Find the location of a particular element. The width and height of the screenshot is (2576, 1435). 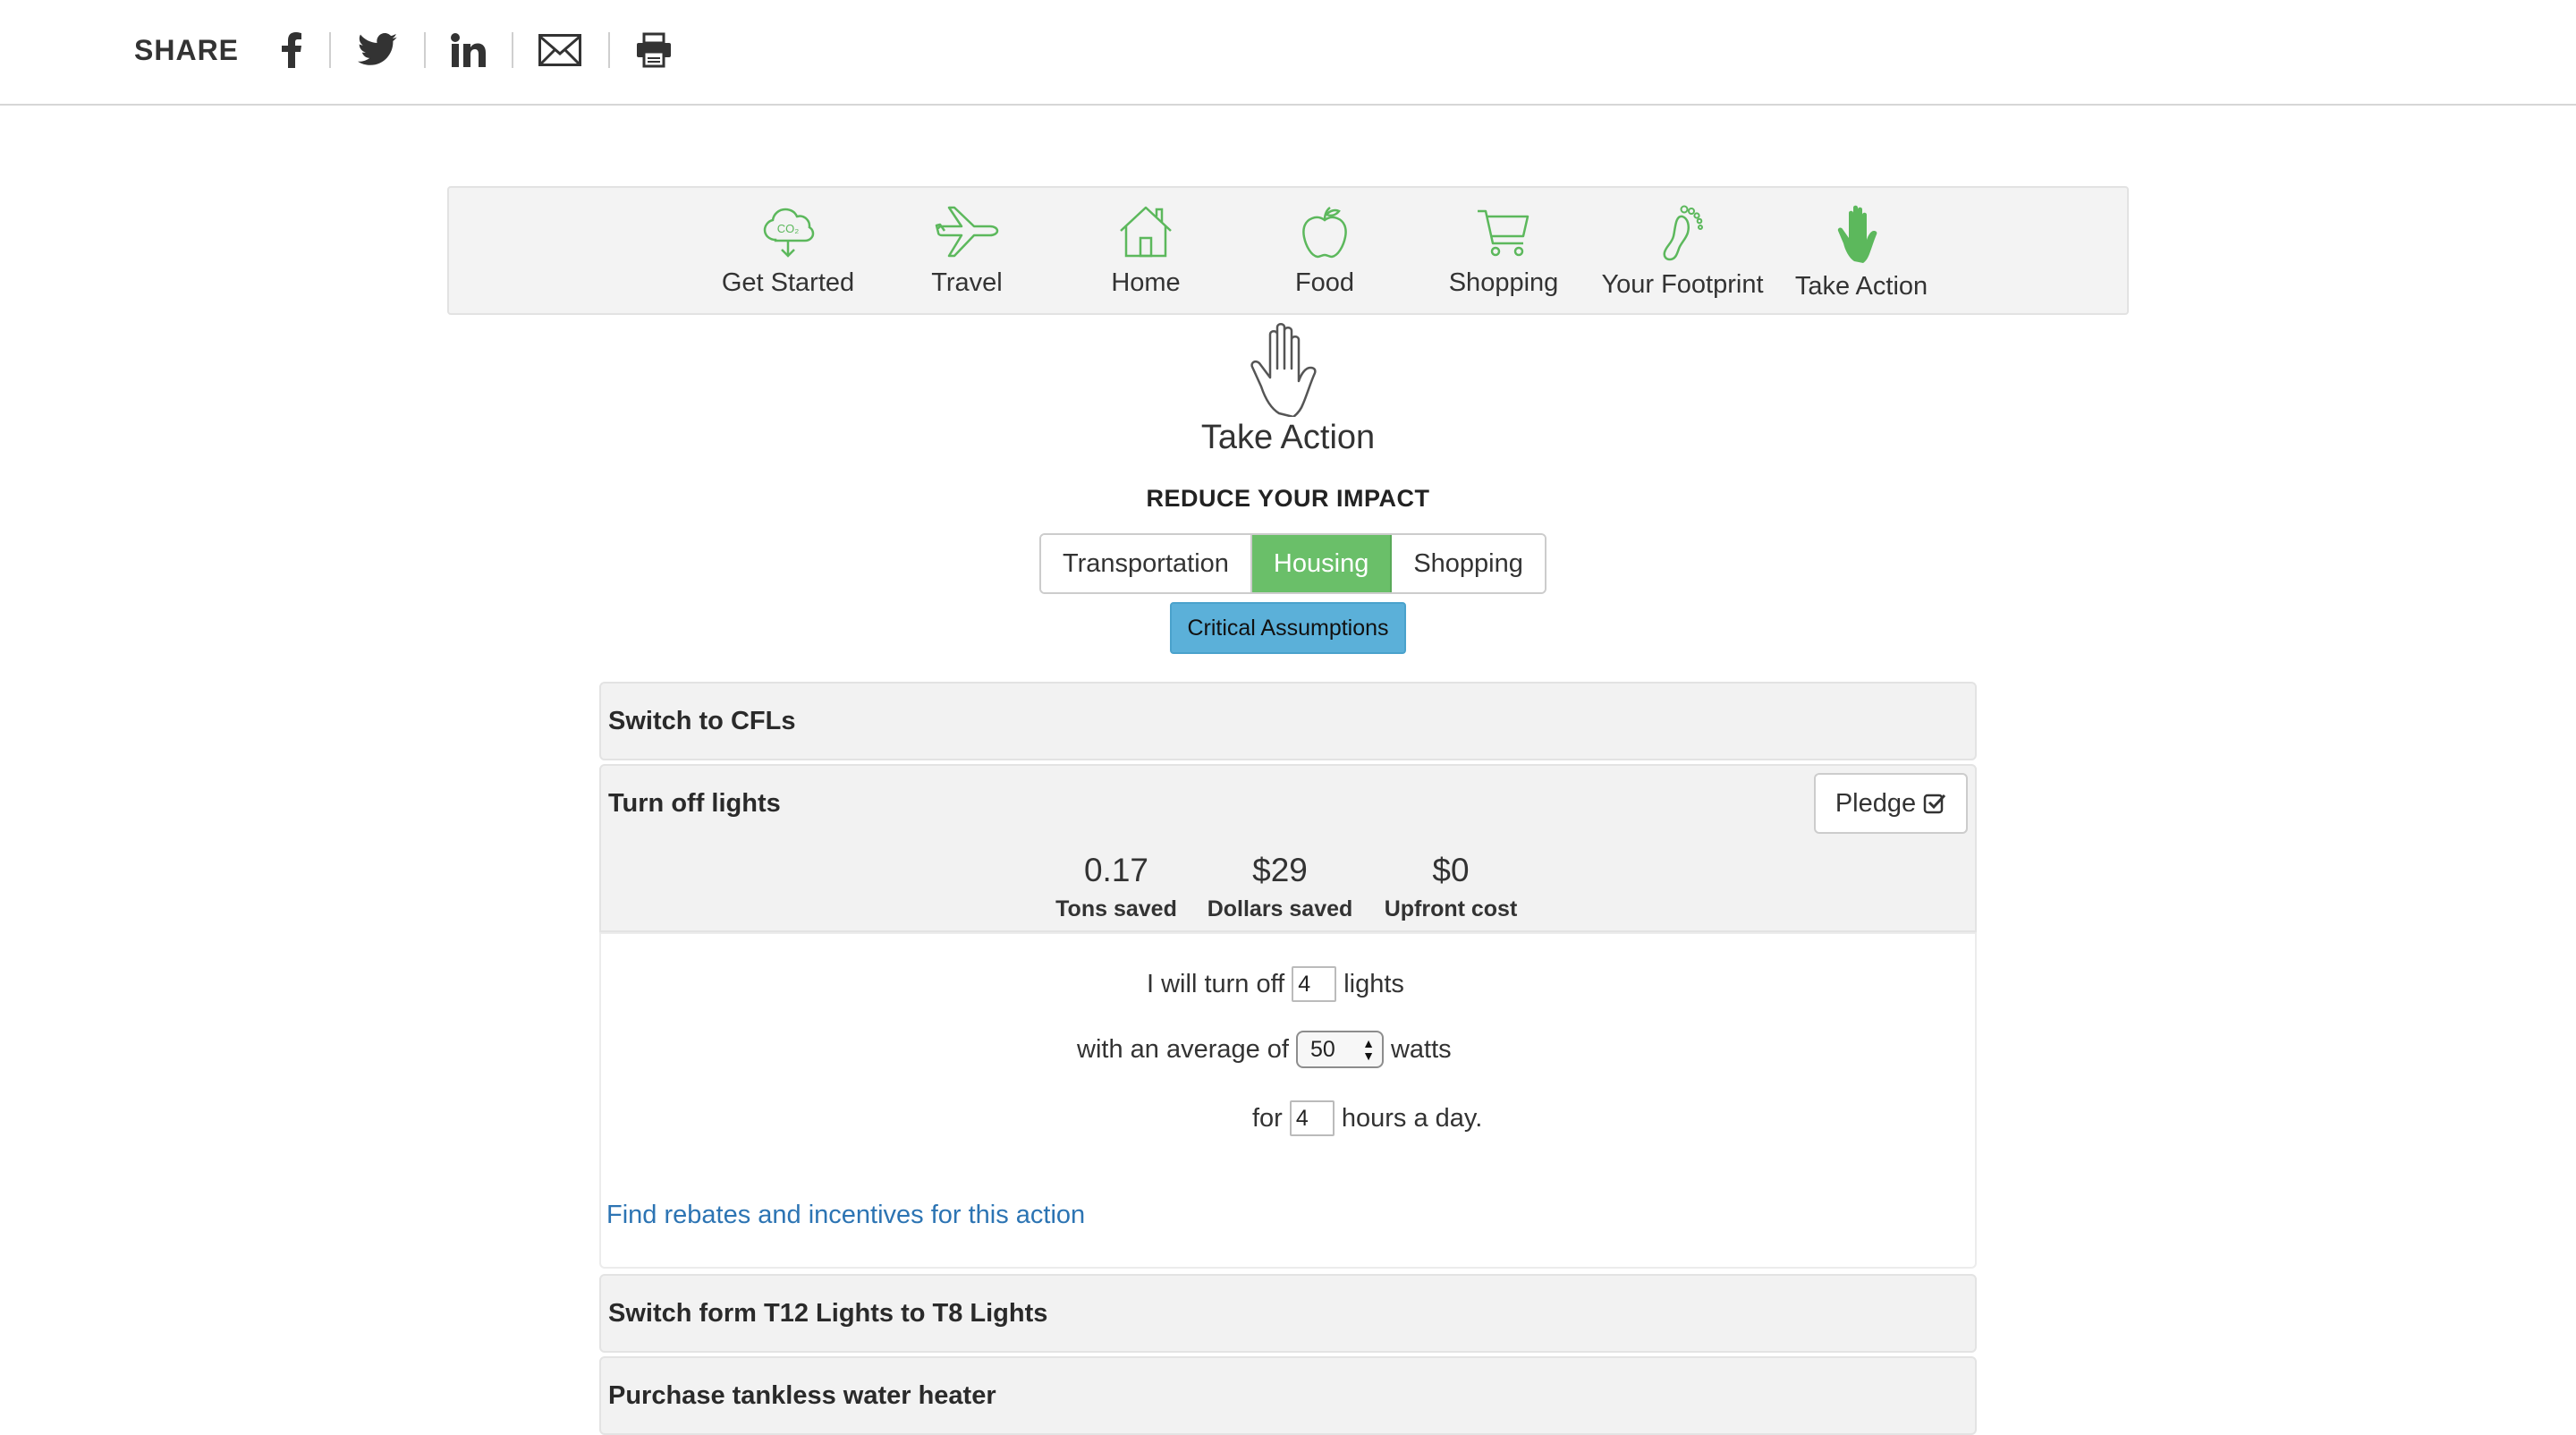

critical-assumptions-button: Critical Assumptions is located at coordinates (1288, 628).